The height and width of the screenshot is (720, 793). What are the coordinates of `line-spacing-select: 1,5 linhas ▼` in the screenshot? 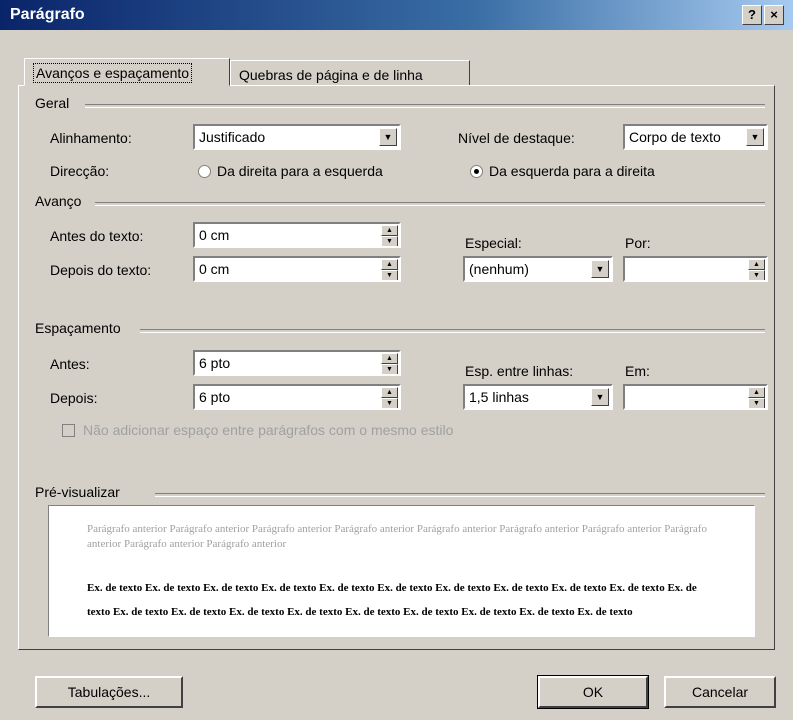 It's located at (538, 397).